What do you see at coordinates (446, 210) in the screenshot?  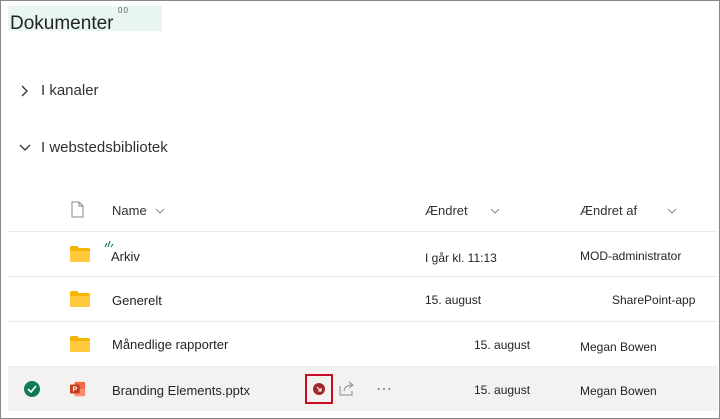 I see `column-header-label: Ændret` at bounding box center [446, 210].